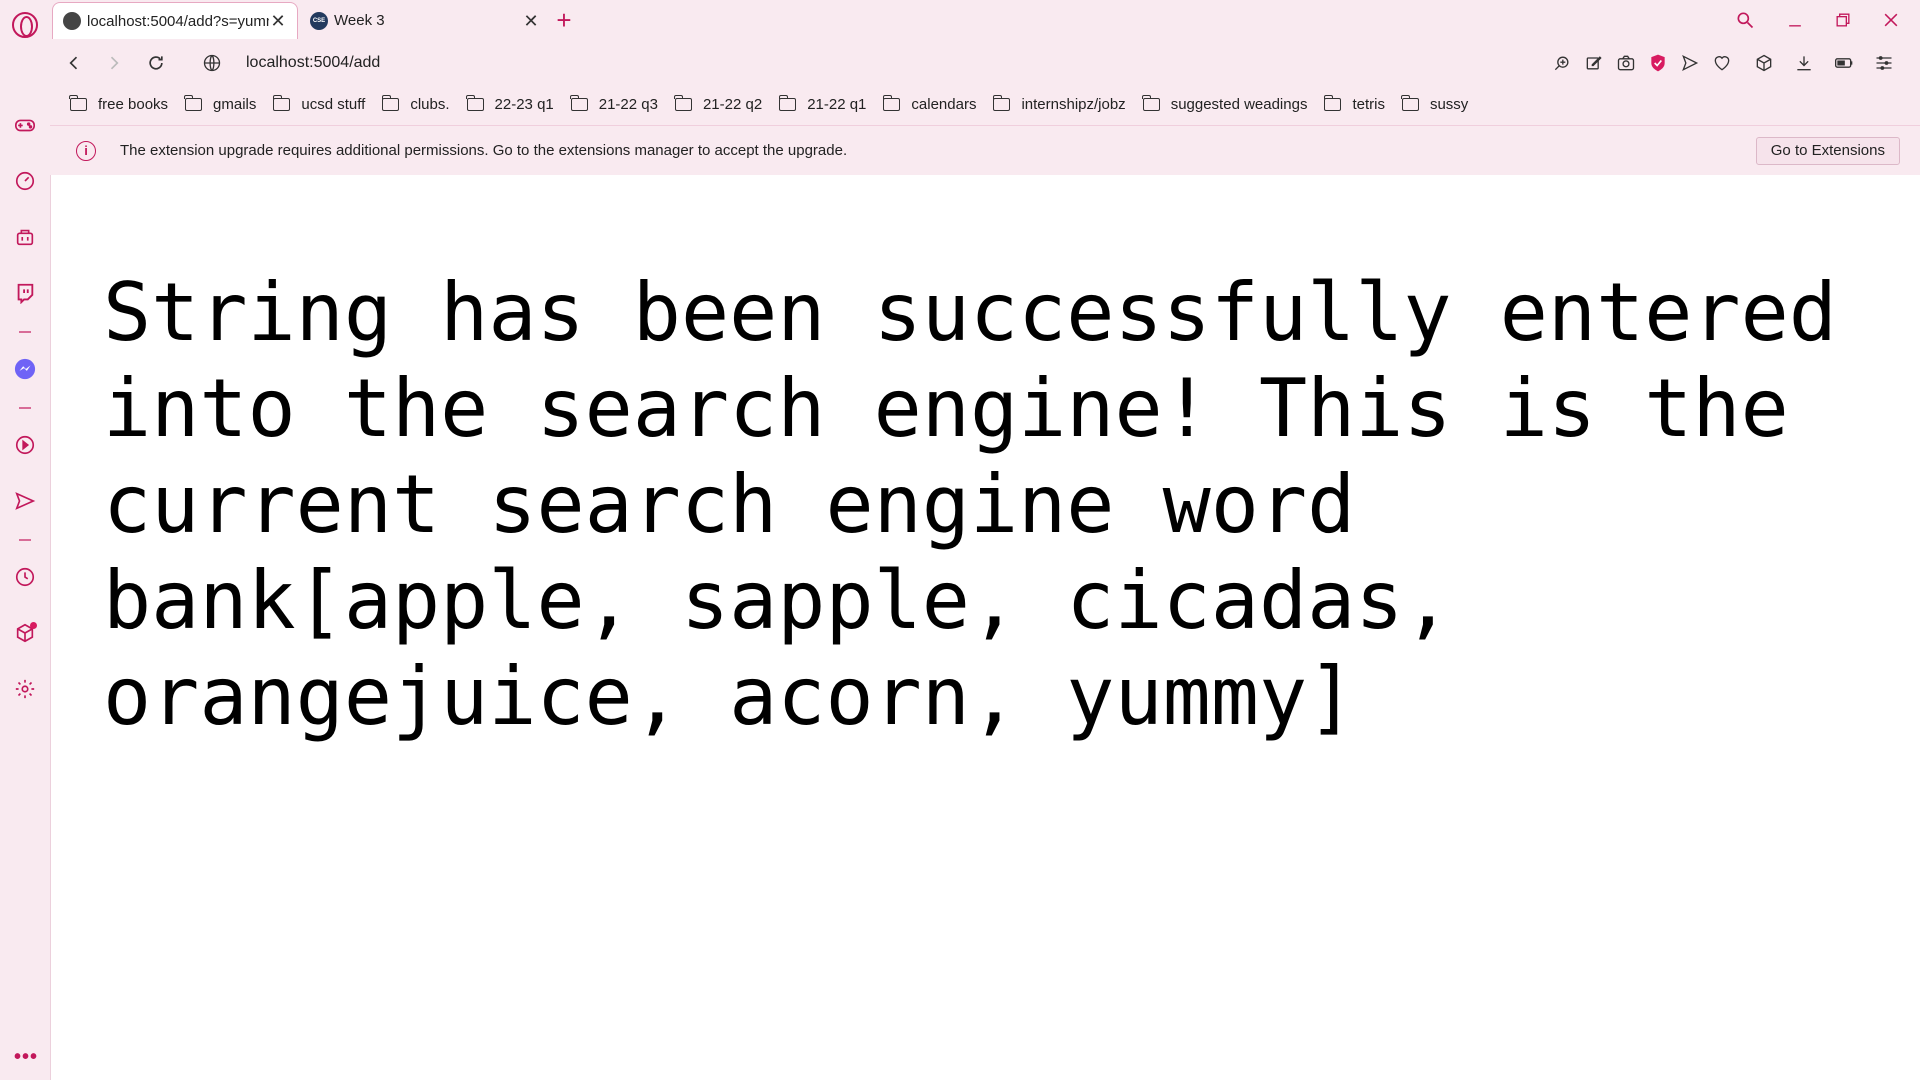 The image size is (1920, 1080). I want to click on messenger-icon, so click(25, 369).